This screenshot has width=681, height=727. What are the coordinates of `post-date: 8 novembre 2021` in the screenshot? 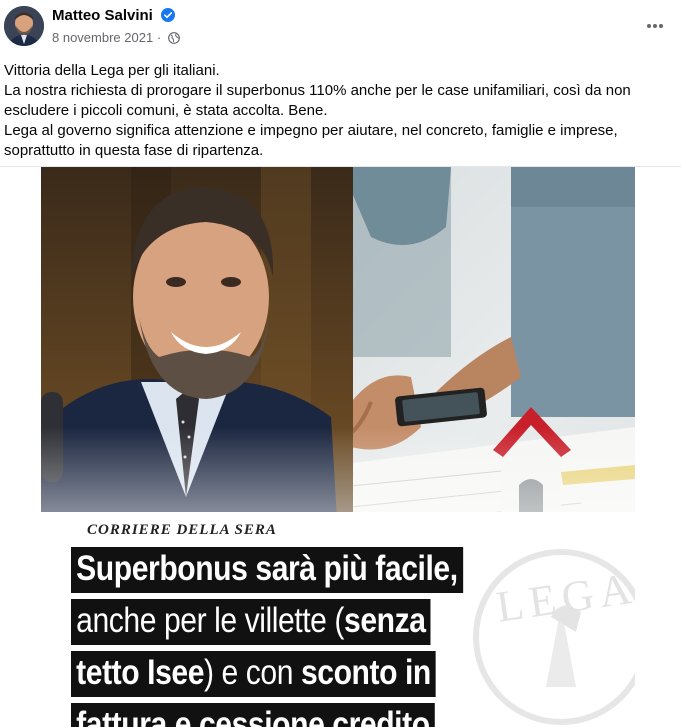 It's located at (102, 37).